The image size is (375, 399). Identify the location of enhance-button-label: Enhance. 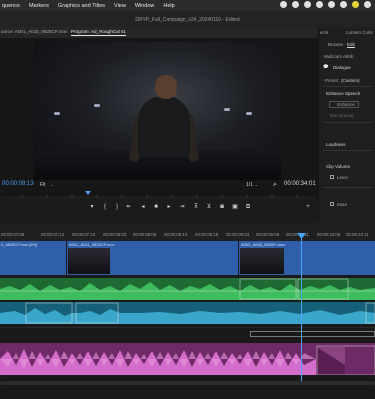
(346, 104).